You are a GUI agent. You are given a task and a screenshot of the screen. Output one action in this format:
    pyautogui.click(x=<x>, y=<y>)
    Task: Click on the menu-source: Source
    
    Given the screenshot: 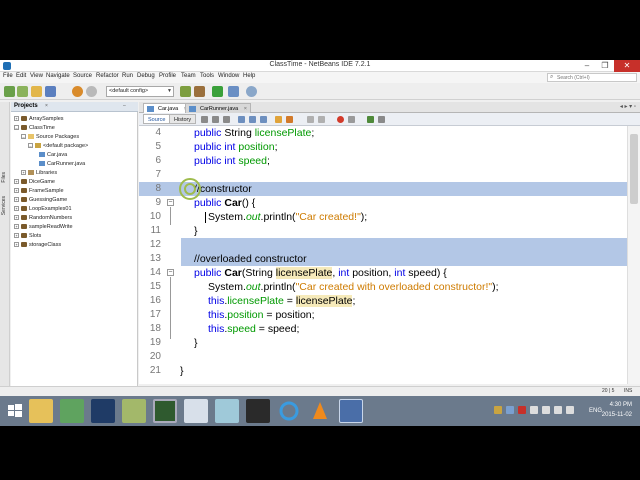 What is the action you would take?
    pyautogui.click(x=82, y=76)
    